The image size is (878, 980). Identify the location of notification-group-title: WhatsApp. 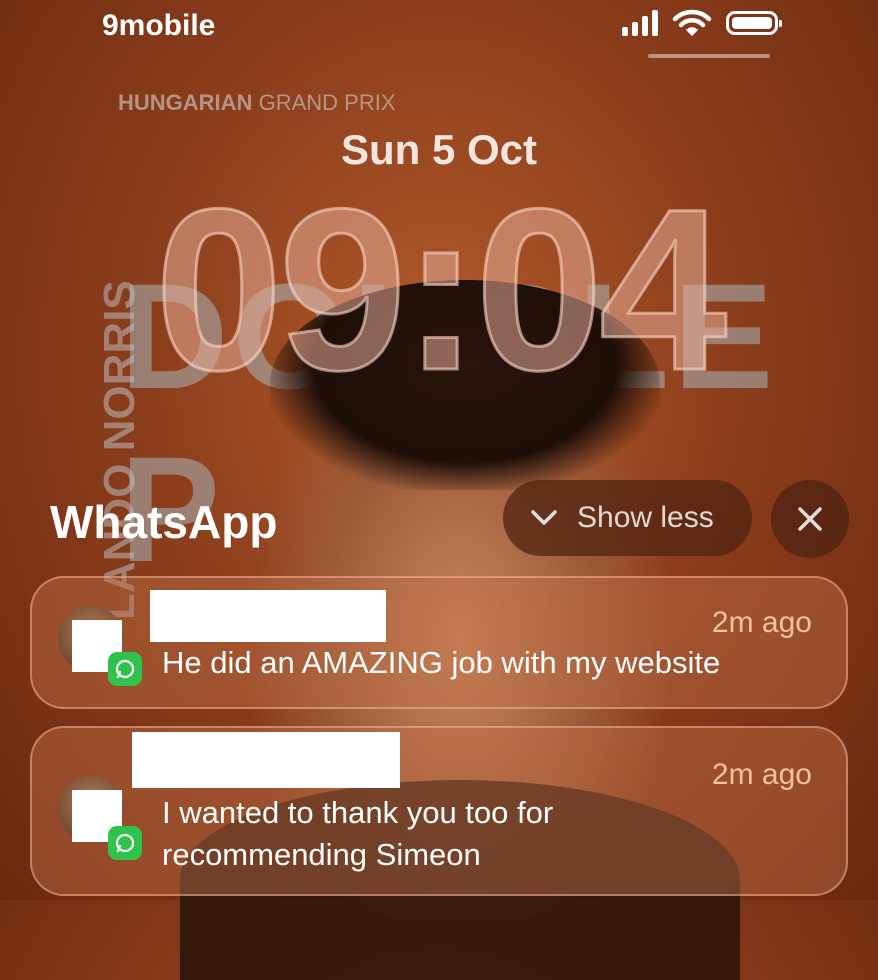
(164, 522).